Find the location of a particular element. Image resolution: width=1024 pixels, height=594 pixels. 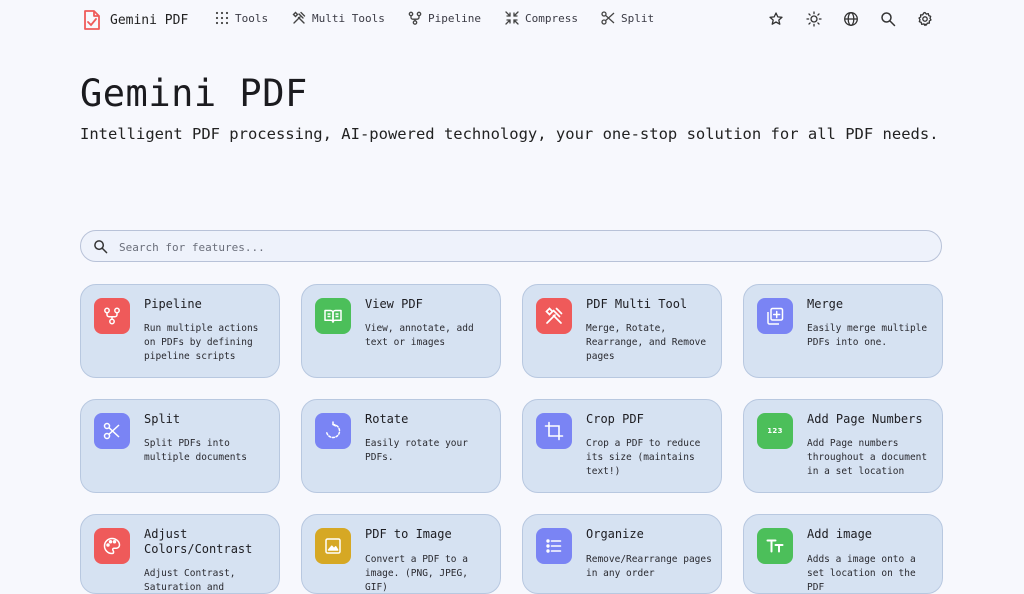

book-icon is located at coordinates (333, 316).